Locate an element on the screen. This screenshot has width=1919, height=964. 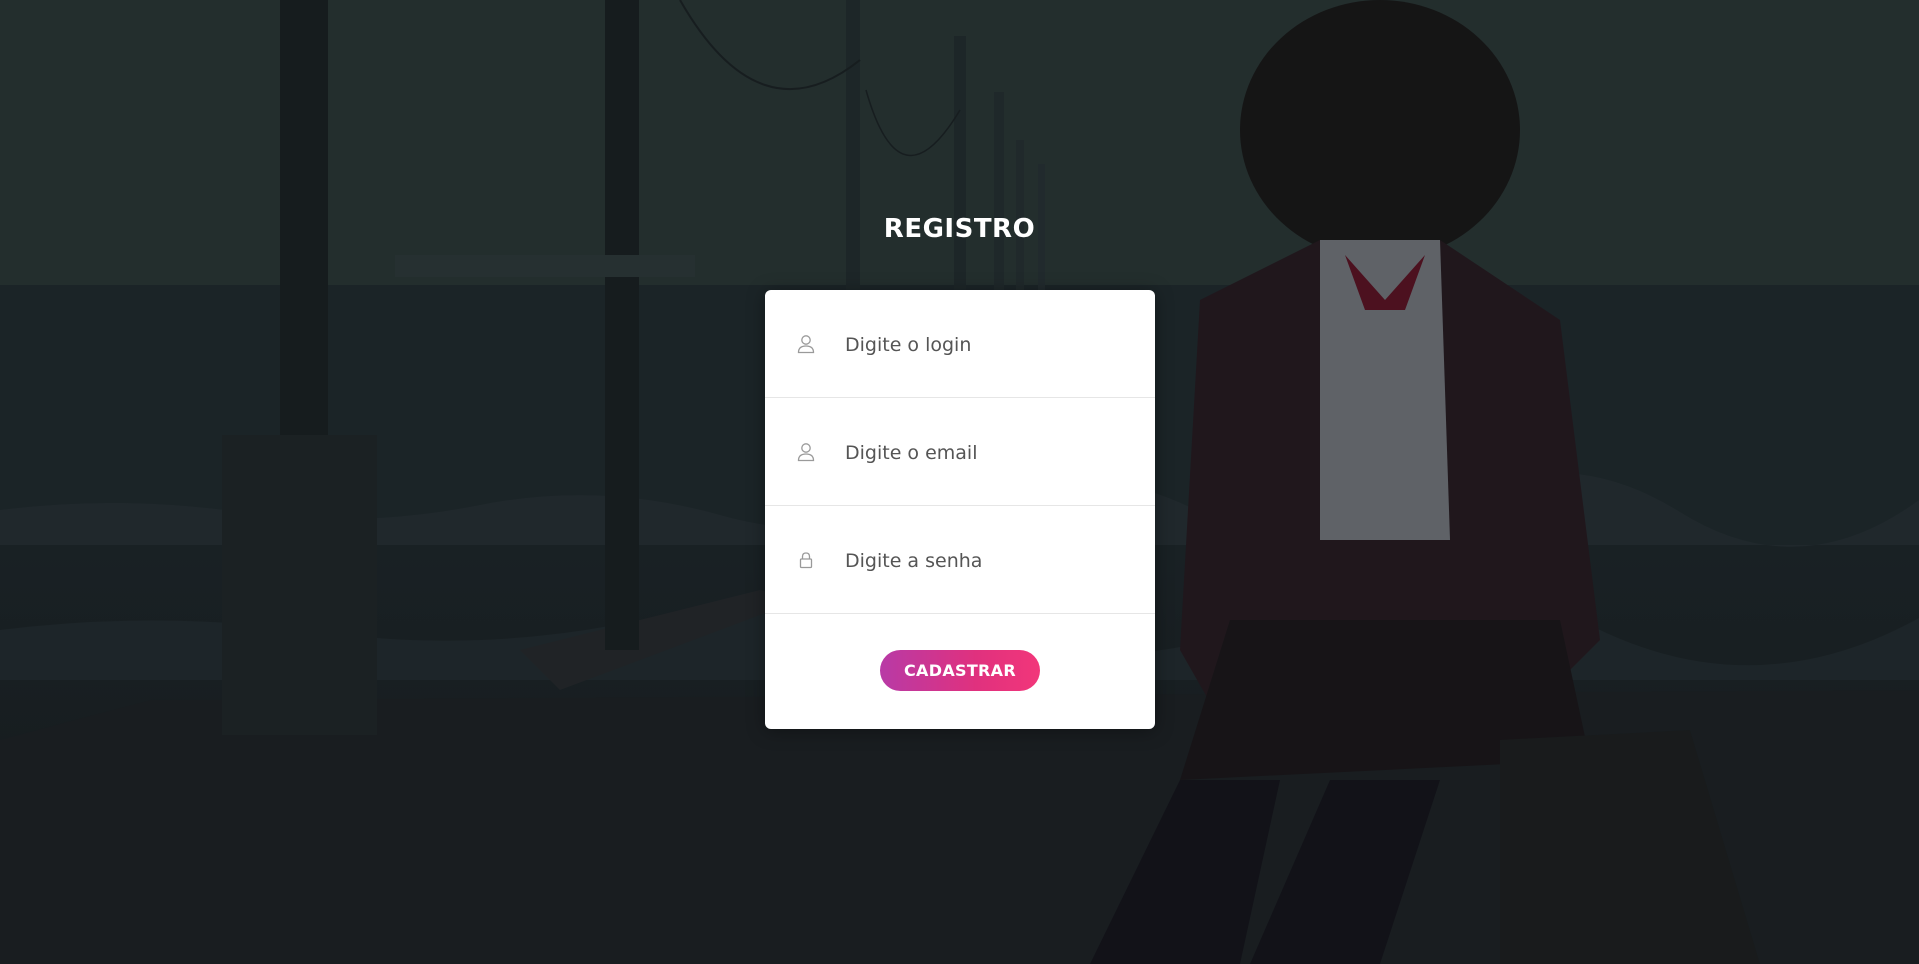
email-field-row is located at coordinates (960, 452).